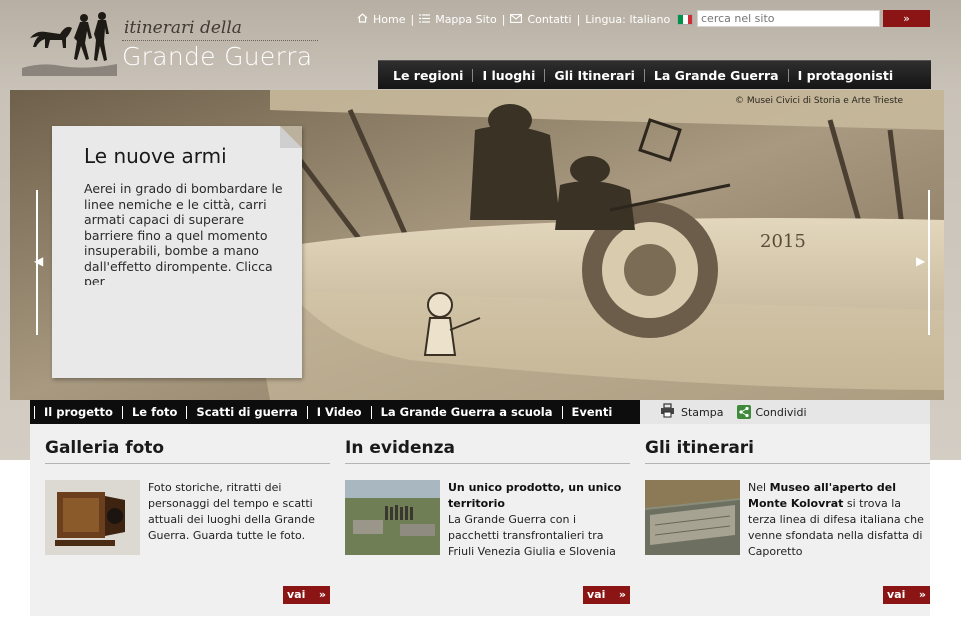 The image size is (961, 627). I want to click on slide-next-button, so click(933, 262).